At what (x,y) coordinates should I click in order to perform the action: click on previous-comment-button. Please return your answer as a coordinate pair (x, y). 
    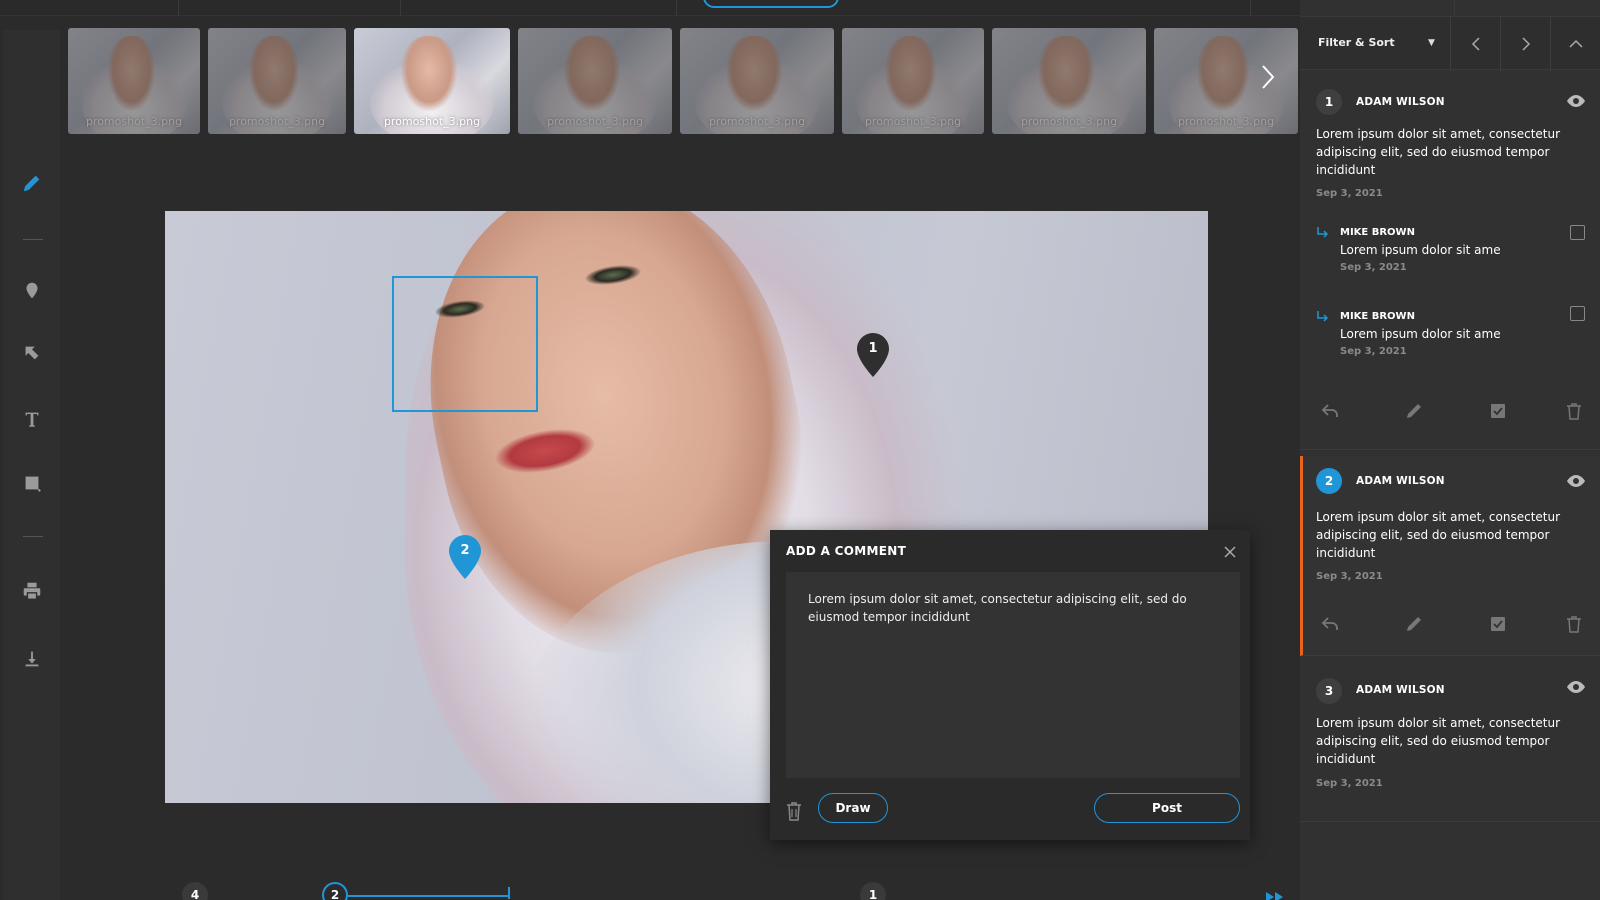
    Looking at the image, I should click on (1475, 44).